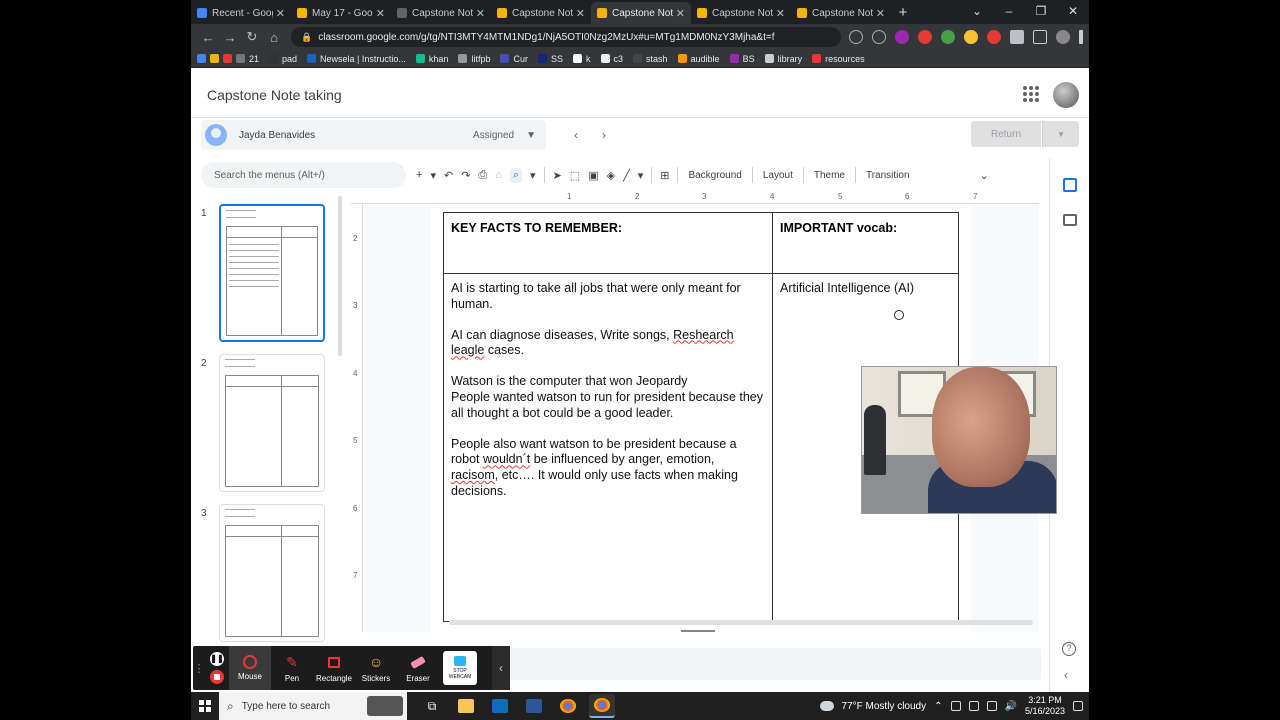  Describe the element at coordinates (714, 175) in the screenshot. I see `background-button: Background` at that location.